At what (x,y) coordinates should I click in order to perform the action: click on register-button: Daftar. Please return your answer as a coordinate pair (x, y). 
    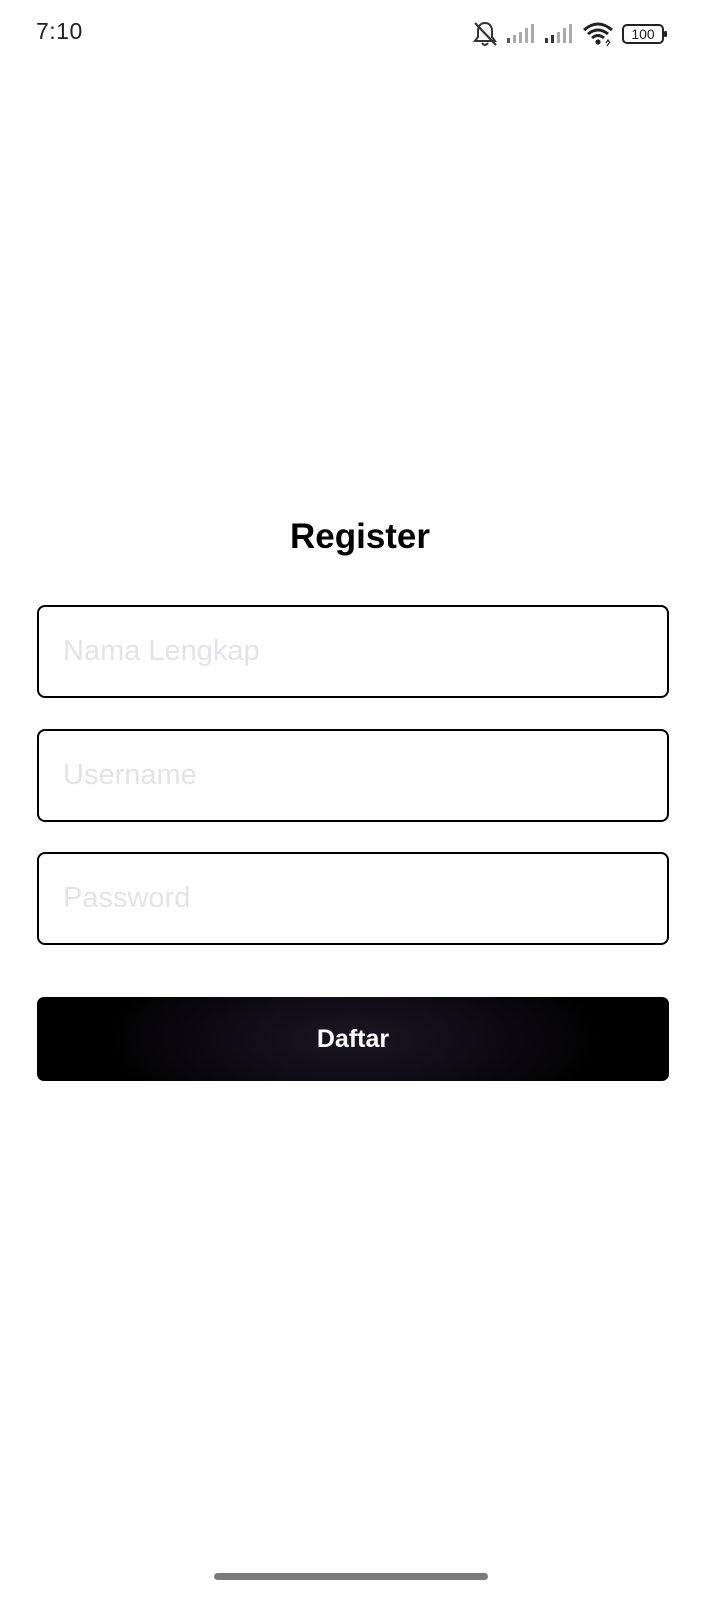
    Looking at the image, I should click on (353, 1039).